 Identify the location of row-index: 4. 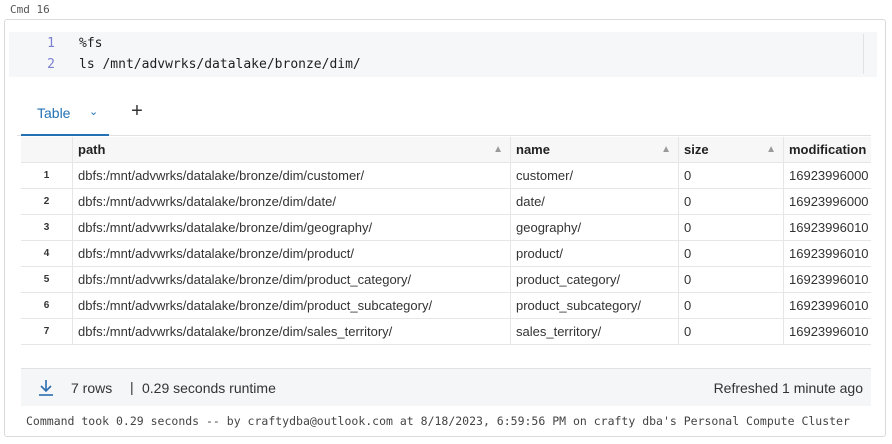
(47, 254).